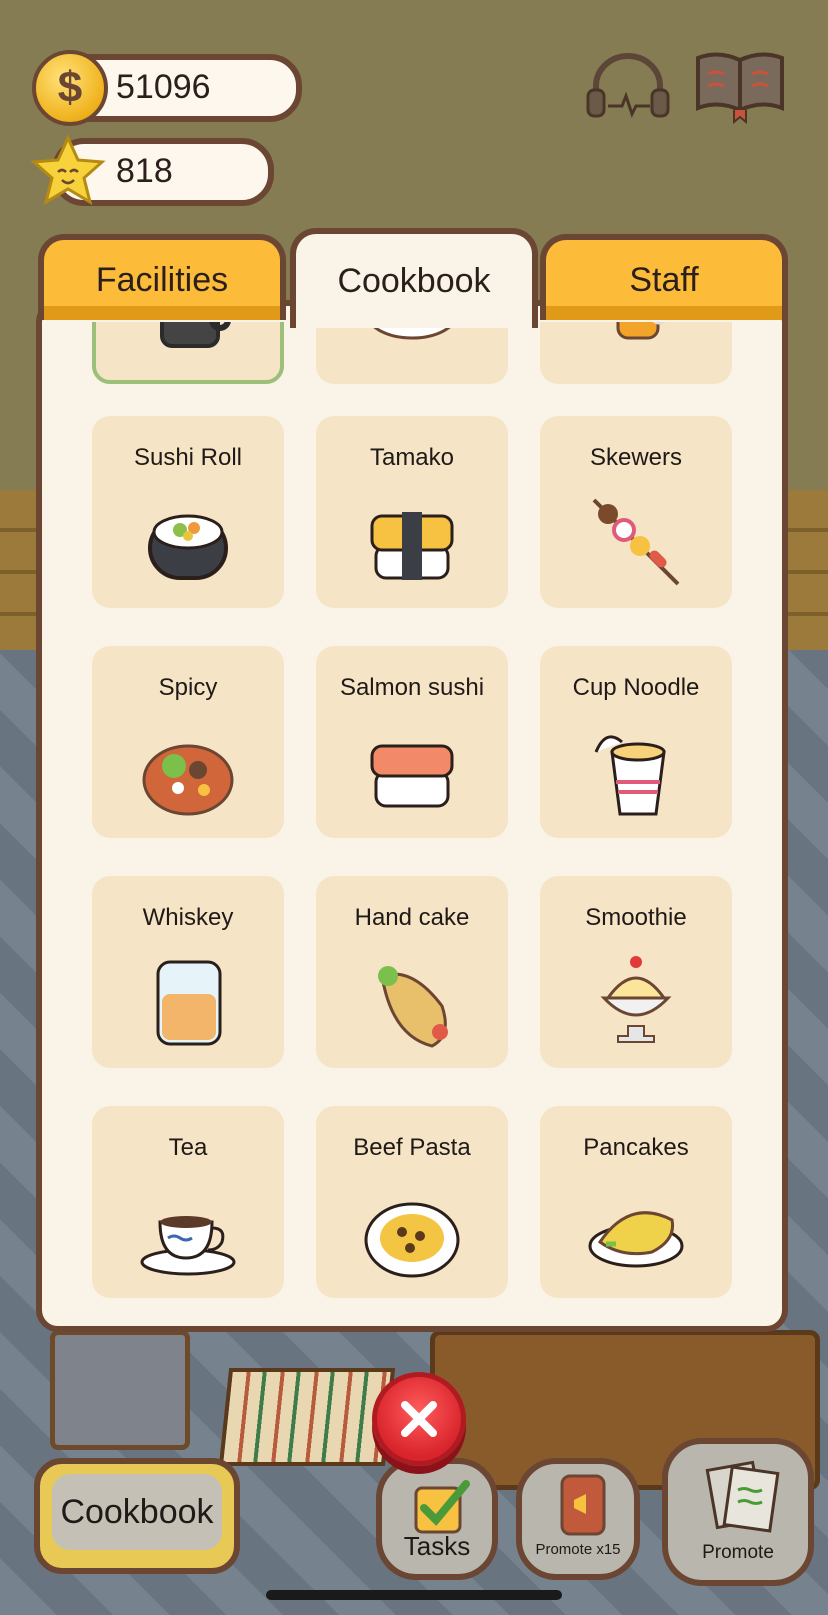 Image resolution: width=828 pixels, height=1615 pixels. I want to click on tab-staff: Staff, so click(664, 277).